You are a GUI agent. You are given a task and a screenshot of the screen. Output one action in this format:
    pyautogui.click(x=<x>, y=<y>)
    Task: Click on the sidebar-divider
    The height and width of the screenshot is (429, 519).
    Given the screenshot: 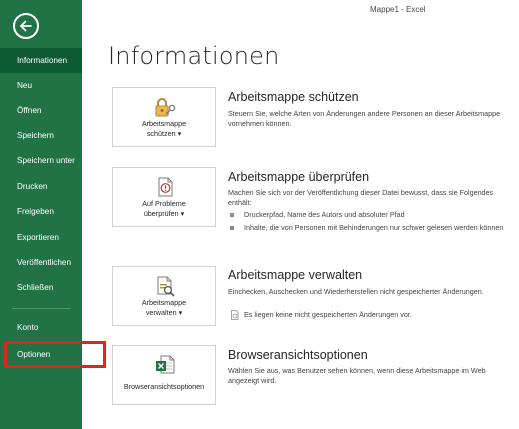 What is the action you would take?
    pyautogui.click(x=41, y=308)
    